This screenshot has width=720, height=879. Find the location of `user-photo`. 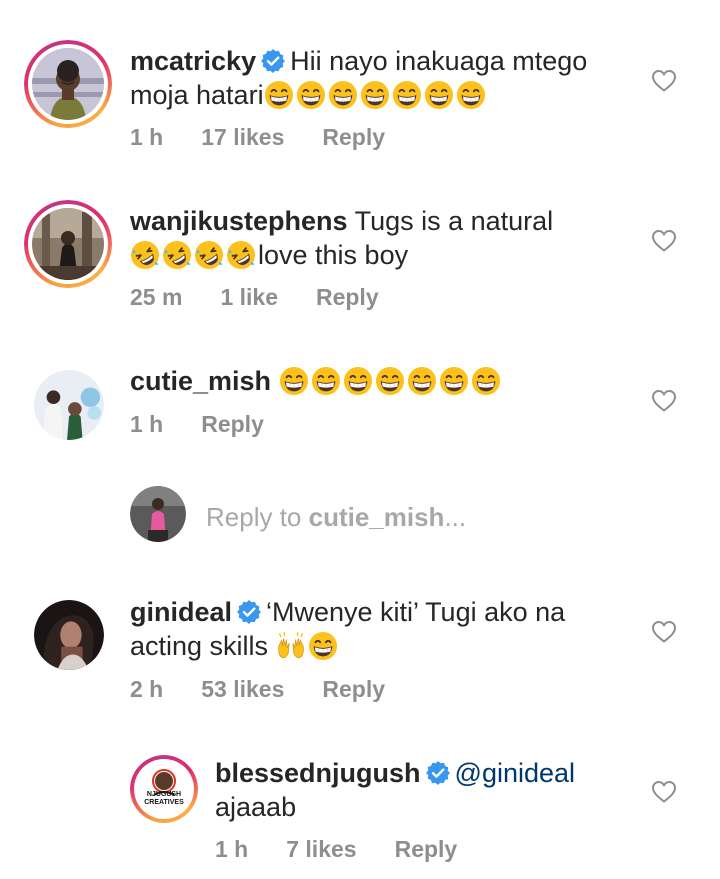

user-photo is located at coordinates (164, 789).